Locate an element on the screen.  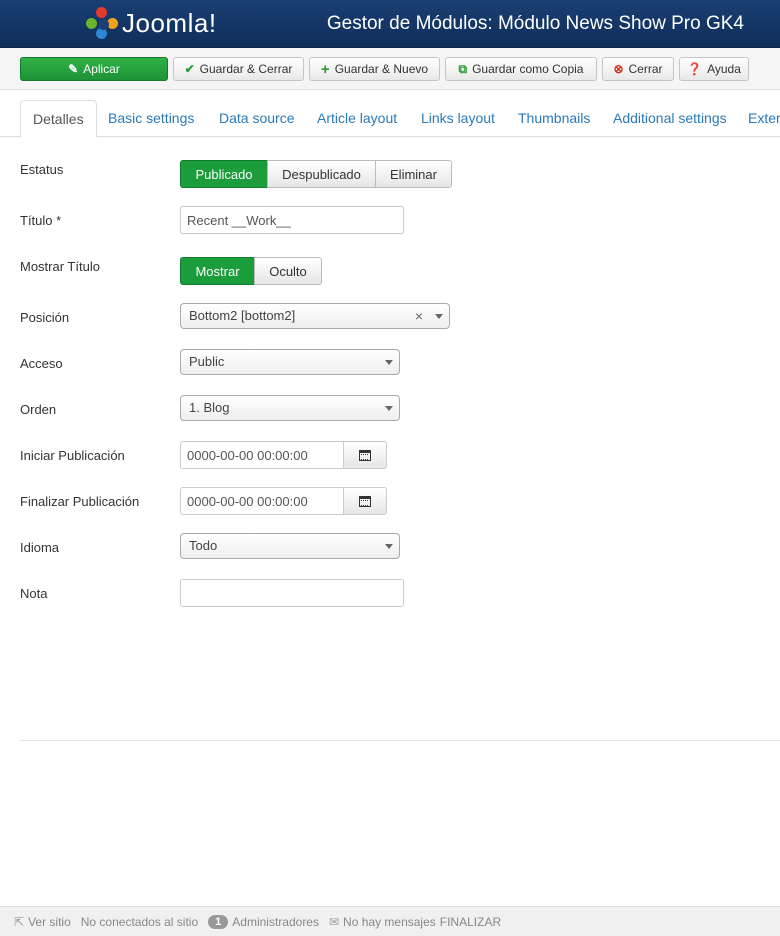
publish-down-field is located at coordinates (283, 501).